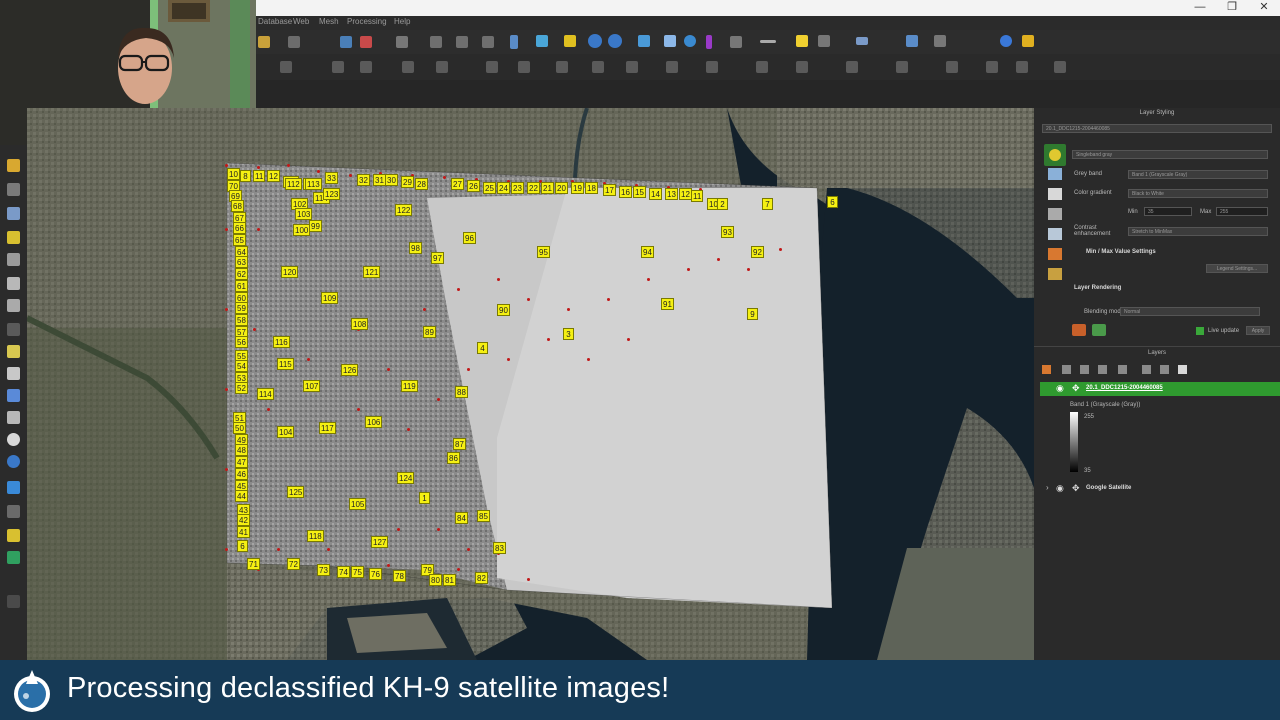 This screenshot has width=1280, height=720. Describe the element at coordinates (366, 42) in the screenshot. I see `delete-icon` at that location.